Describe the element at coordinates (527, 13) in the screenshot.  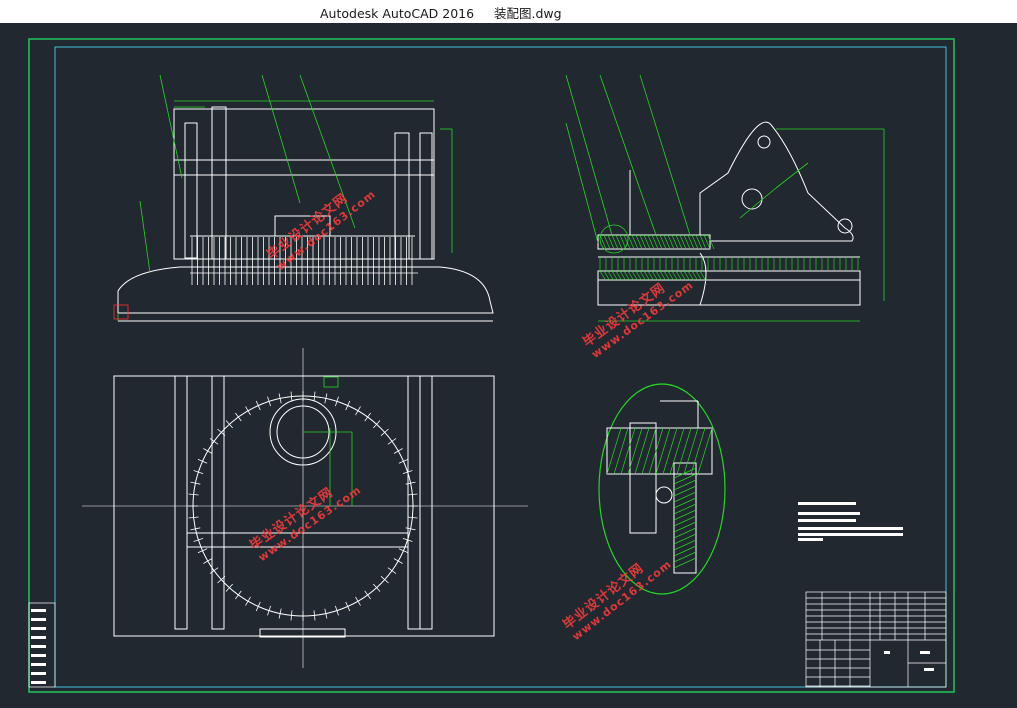
I see `file-name: 装配图.dwg` at that location.